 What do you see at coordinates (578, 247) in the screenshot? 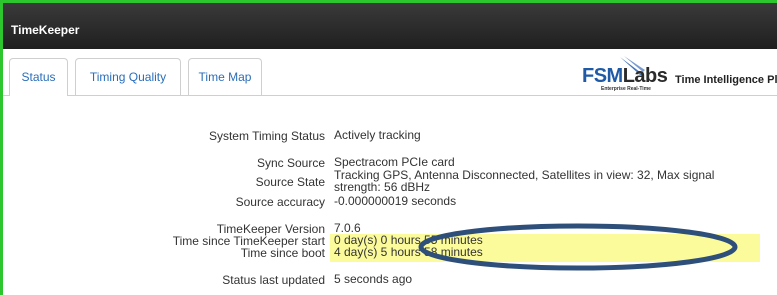
I see `annotation-ellipse` at bounding box center [578, 247].